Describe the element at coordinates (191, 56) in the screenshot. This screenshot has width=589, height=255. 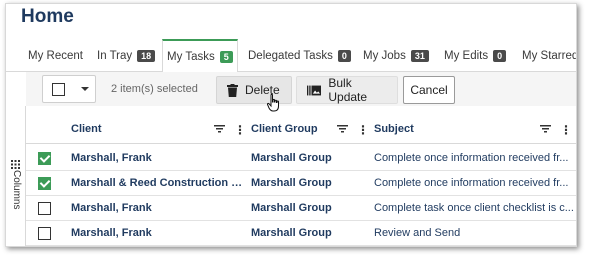
I see `tab-label: My Tasks` at that location.